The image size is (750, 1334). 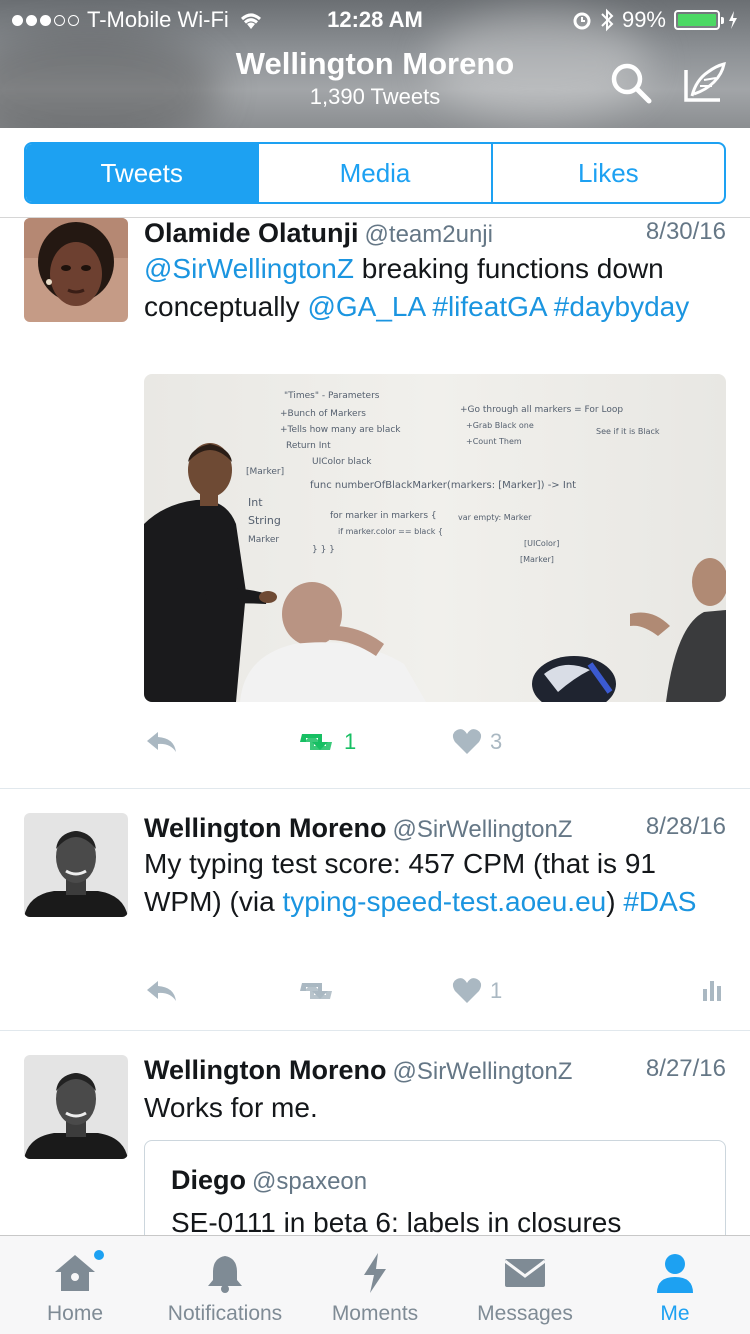 I want to click on whiteboard-text: +Count Them, so click(x=494, y=441).